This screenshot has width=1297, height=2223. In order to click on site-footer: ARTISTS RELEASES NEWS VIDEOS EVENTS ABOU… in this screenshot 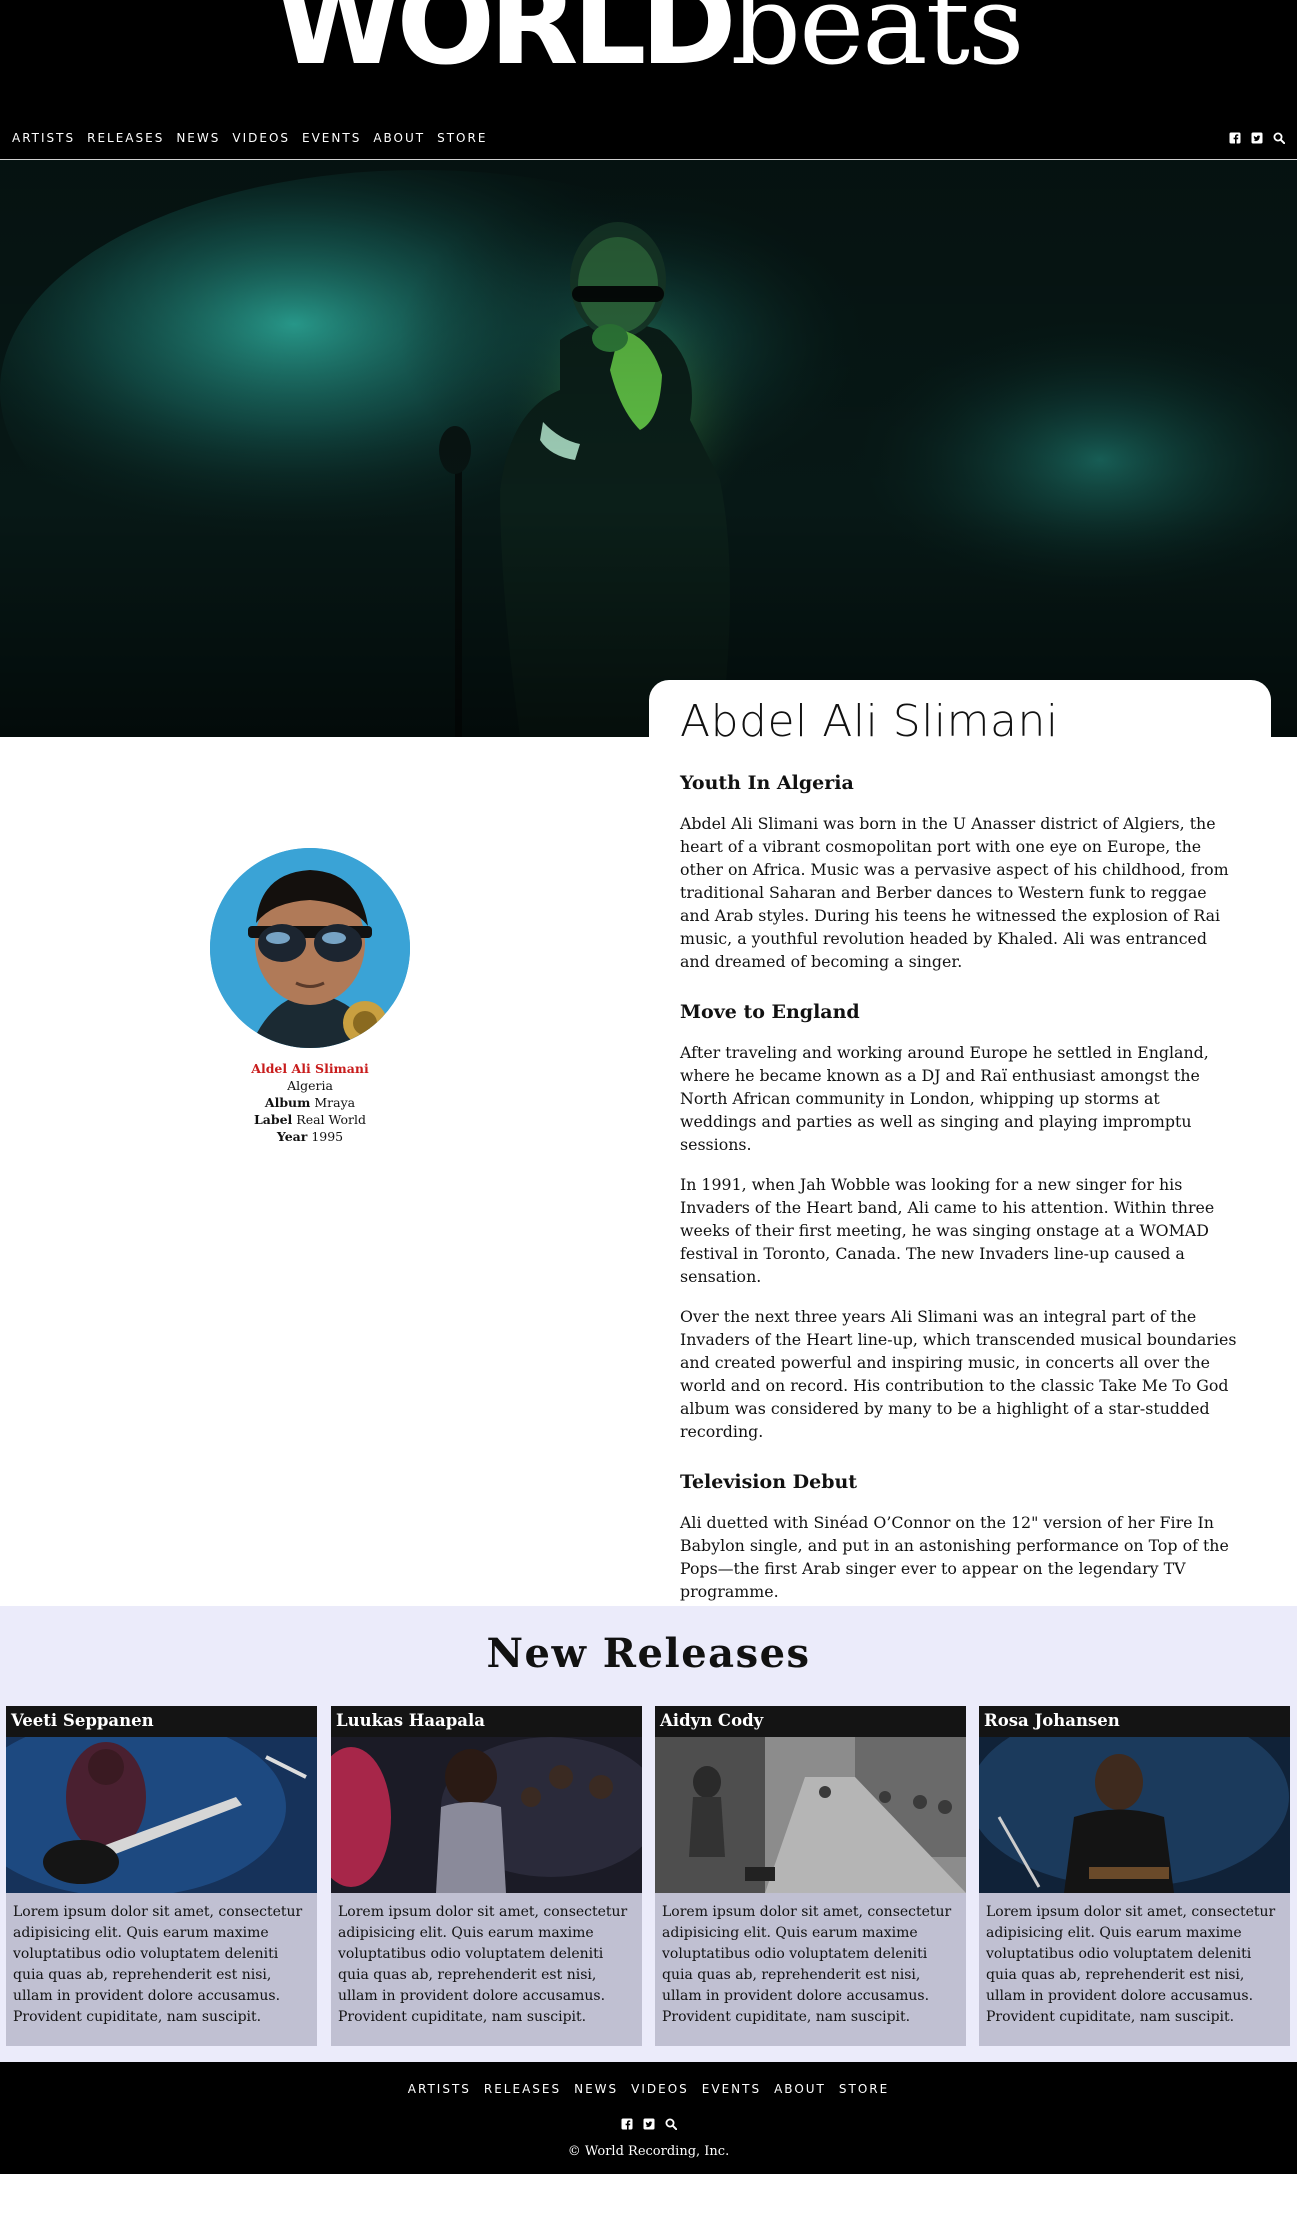, I will do `click(648, 2118)`.